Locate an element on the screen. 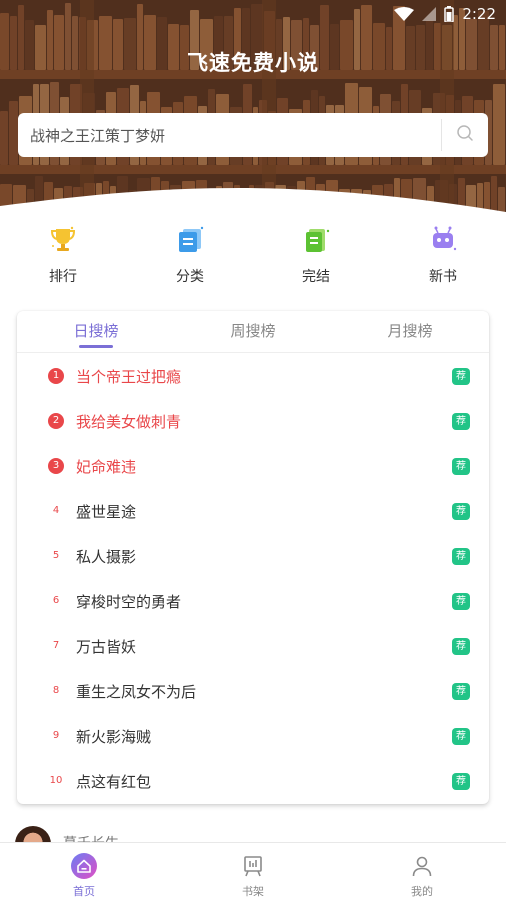  book-title: 盛世星途 is located at coordinates (106, 511).